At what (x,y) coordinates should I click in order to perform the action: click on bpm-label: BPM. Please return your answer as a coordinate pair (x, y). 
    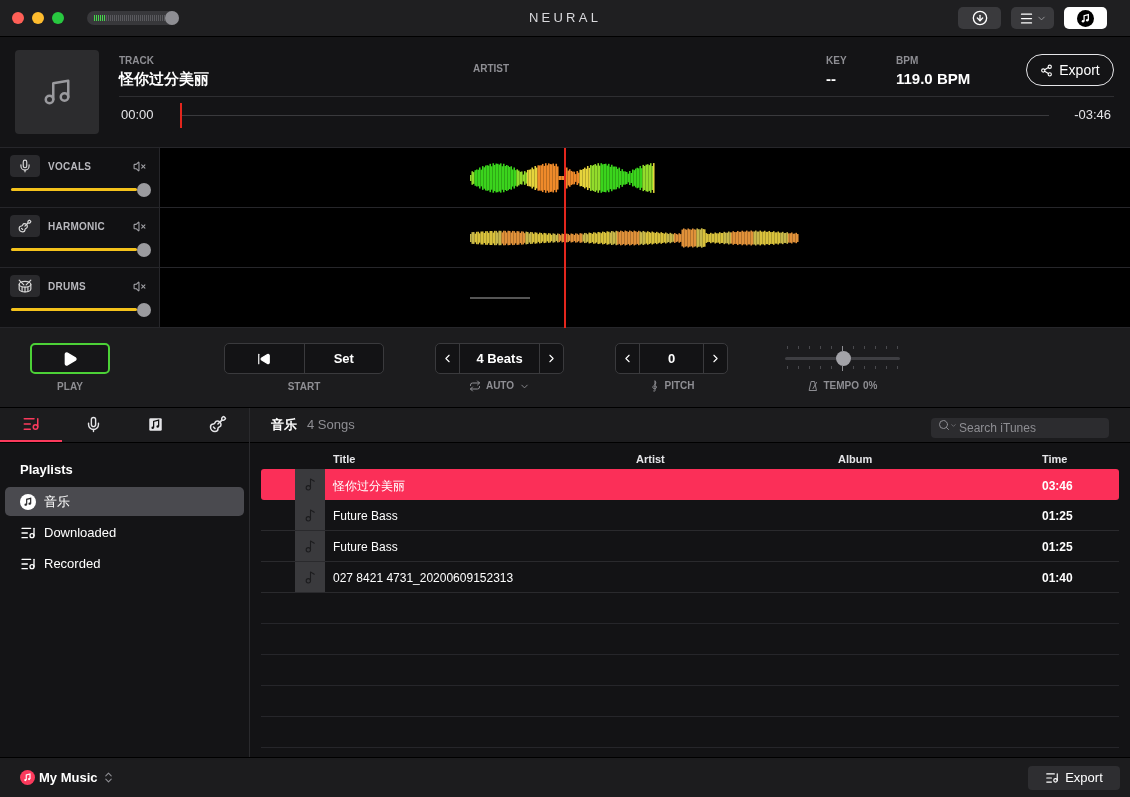
    Looking at the image, I should click on (907, 61).